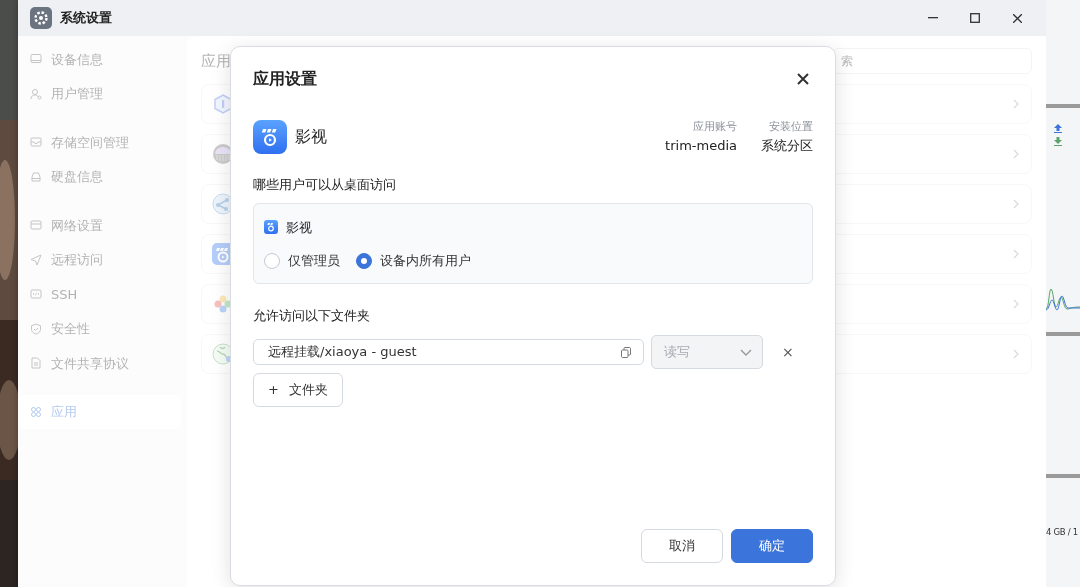  What do you see at coordinates (99, 363) in the screenshot?
I see `sidebar-item: 文件共享协议` at bounding box center [99, 363].